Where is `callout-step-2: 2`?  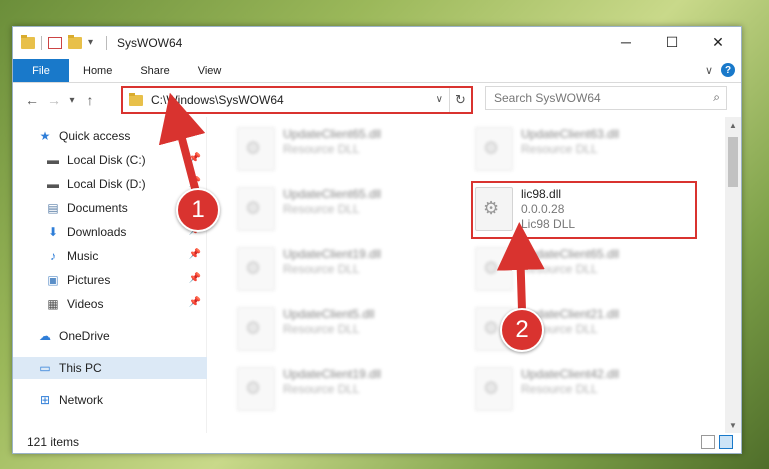 callout-step-2: 2 is located at coordinates (522, 330).